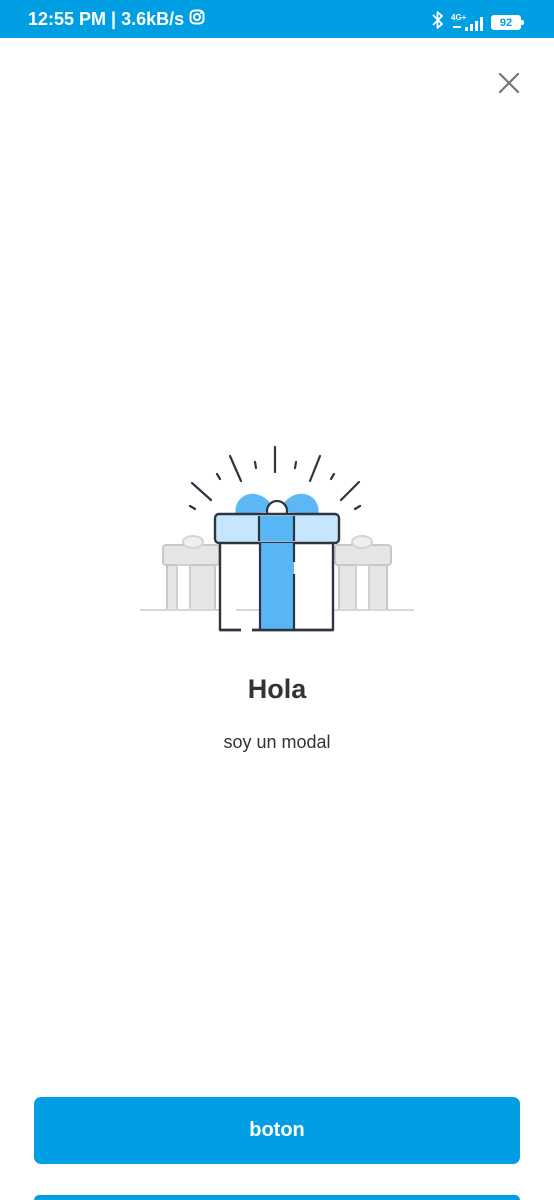 The height and width of the screenshot is (1200, 554). Describe the element at coordinates (277, 1197) in the screenshot. I see `bottom-bar-partial` at that location.